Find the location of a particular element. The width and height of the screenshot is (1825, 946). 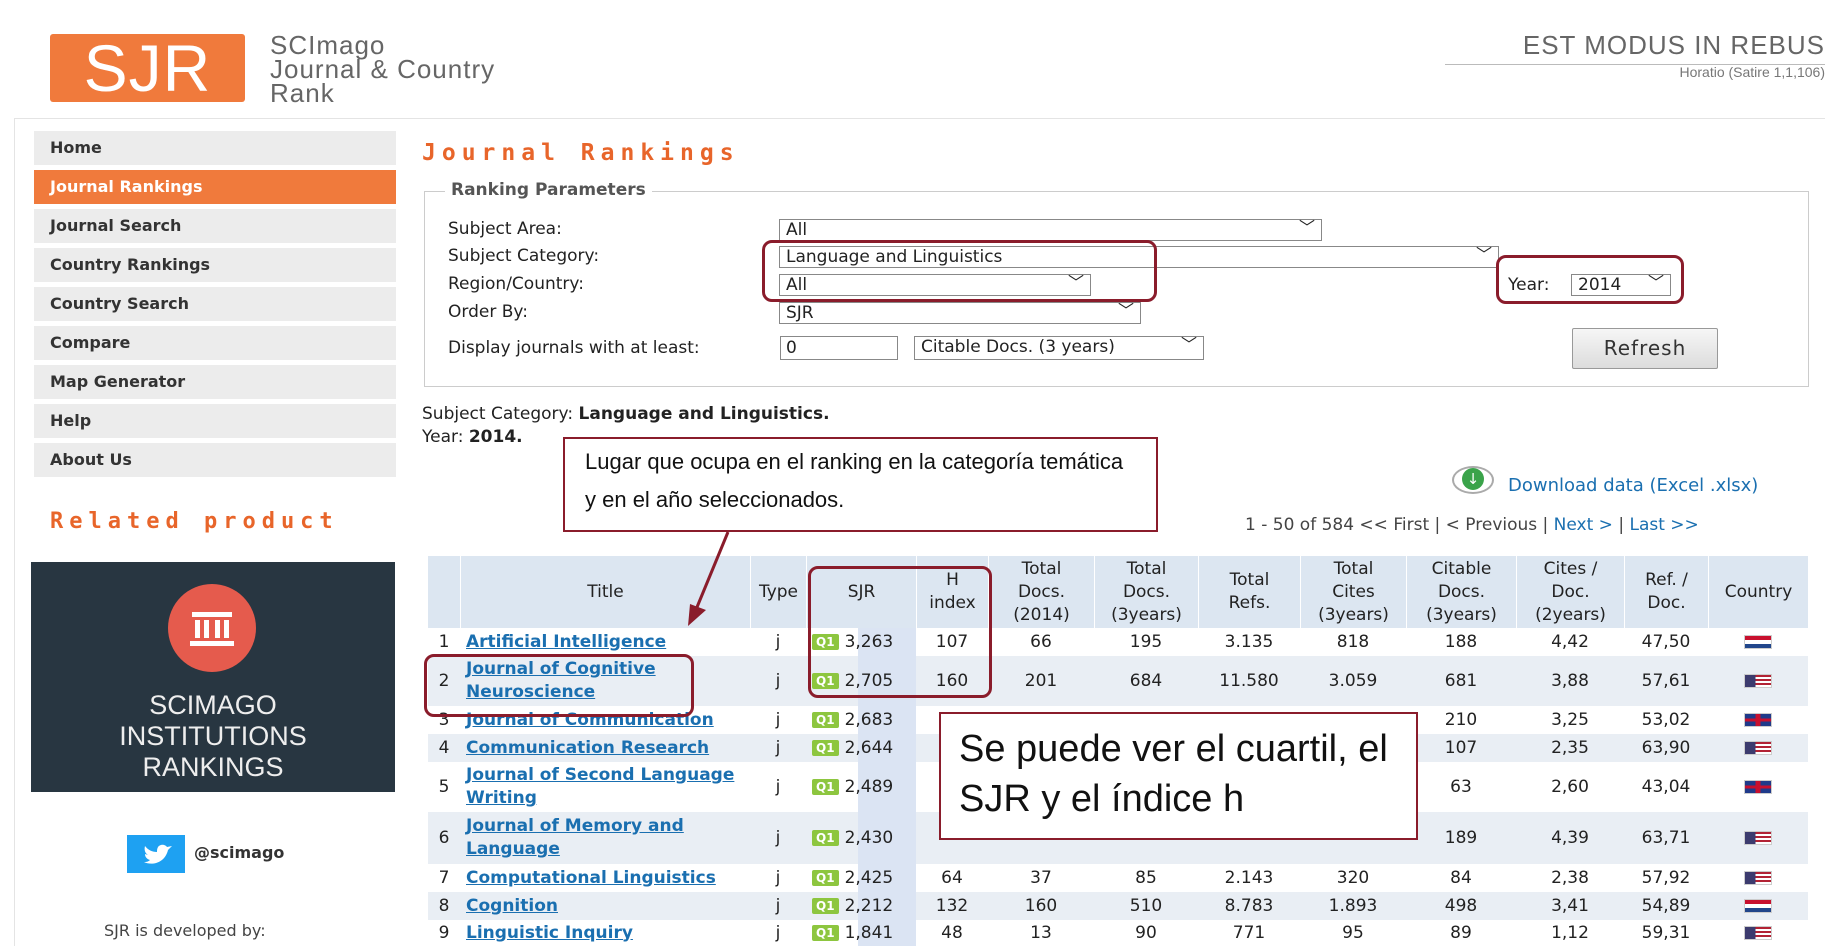

col-total-docs-2014: Total Docs. (2014) is located at coordinates (1041, 592).